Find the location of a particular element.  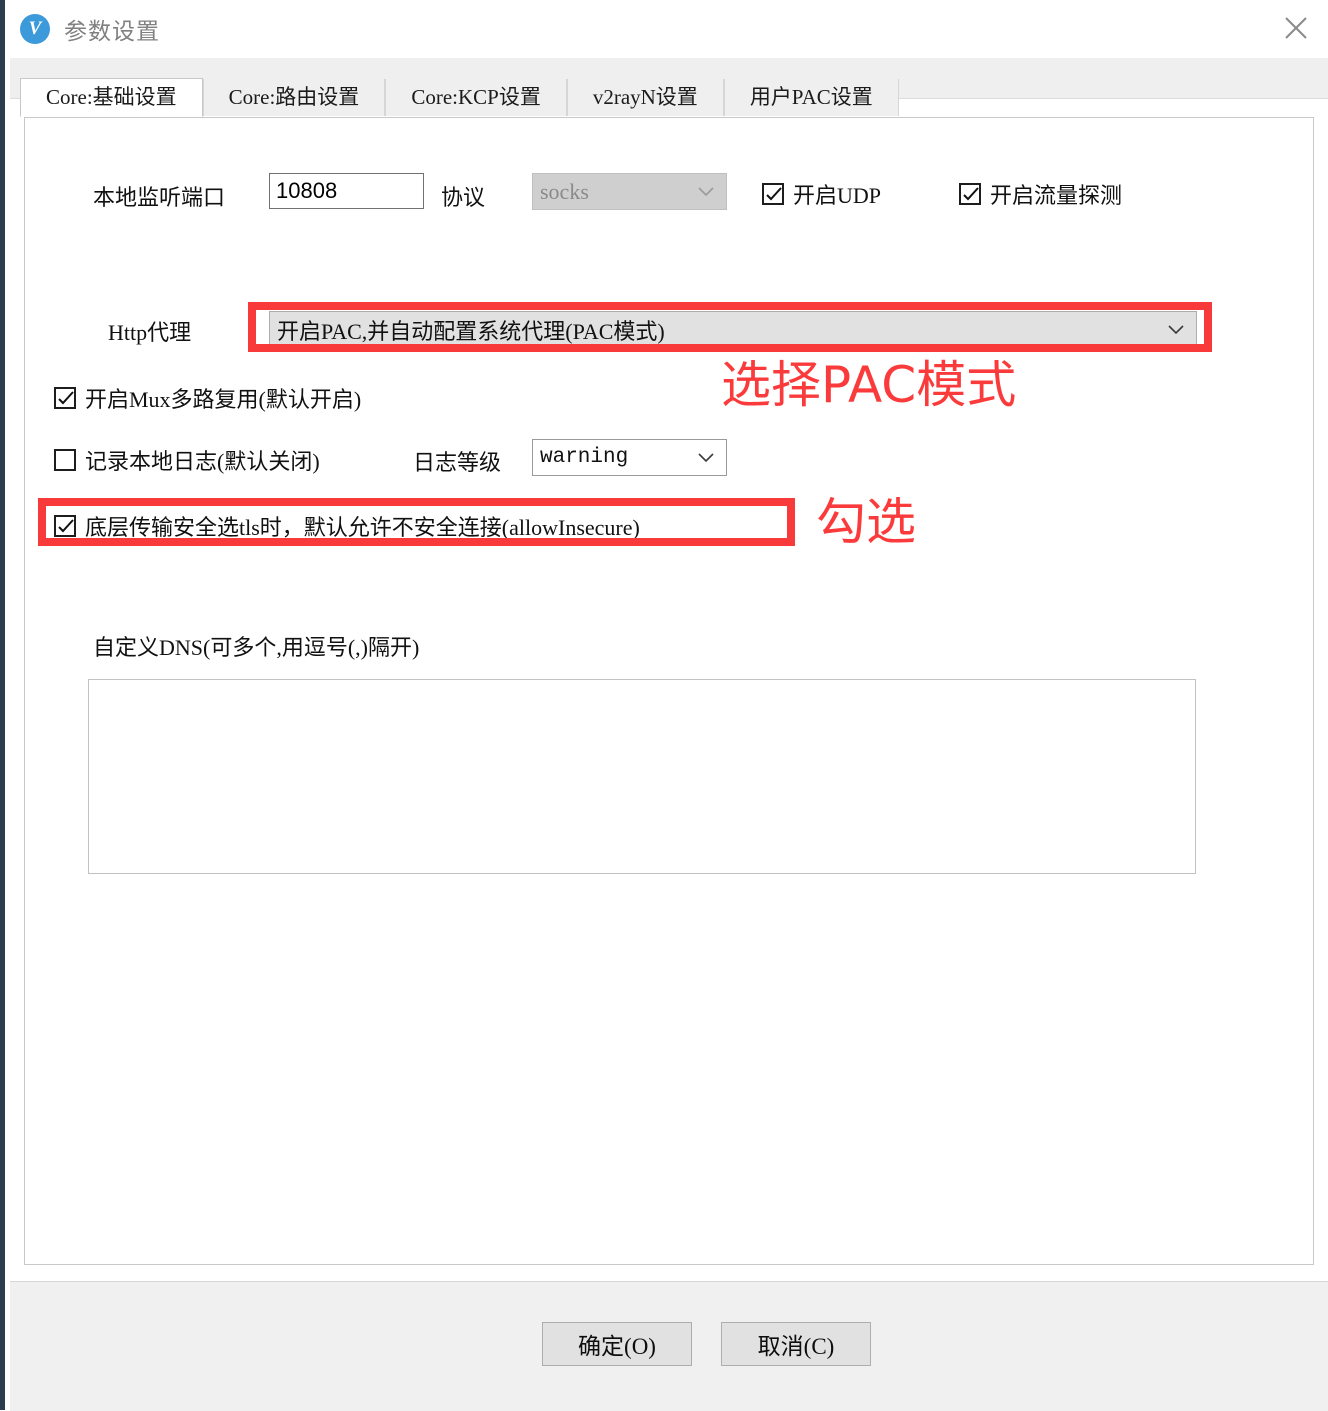

udp-checkbox-row: 开启UDP is located at coordinates (821, 194).